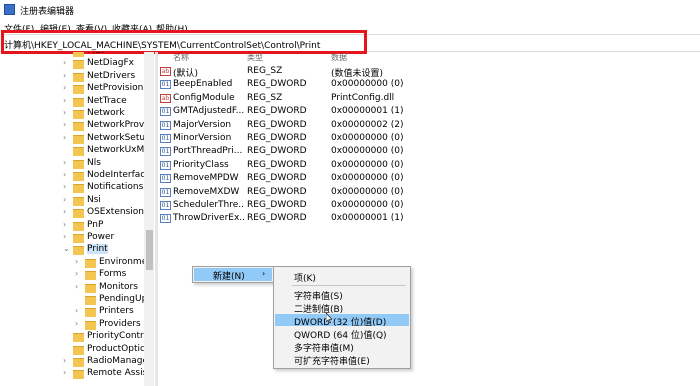  Describe the element at coordinates (47, 12) in the screenshot. I see `window-title: 注册表编辑器` at that location.